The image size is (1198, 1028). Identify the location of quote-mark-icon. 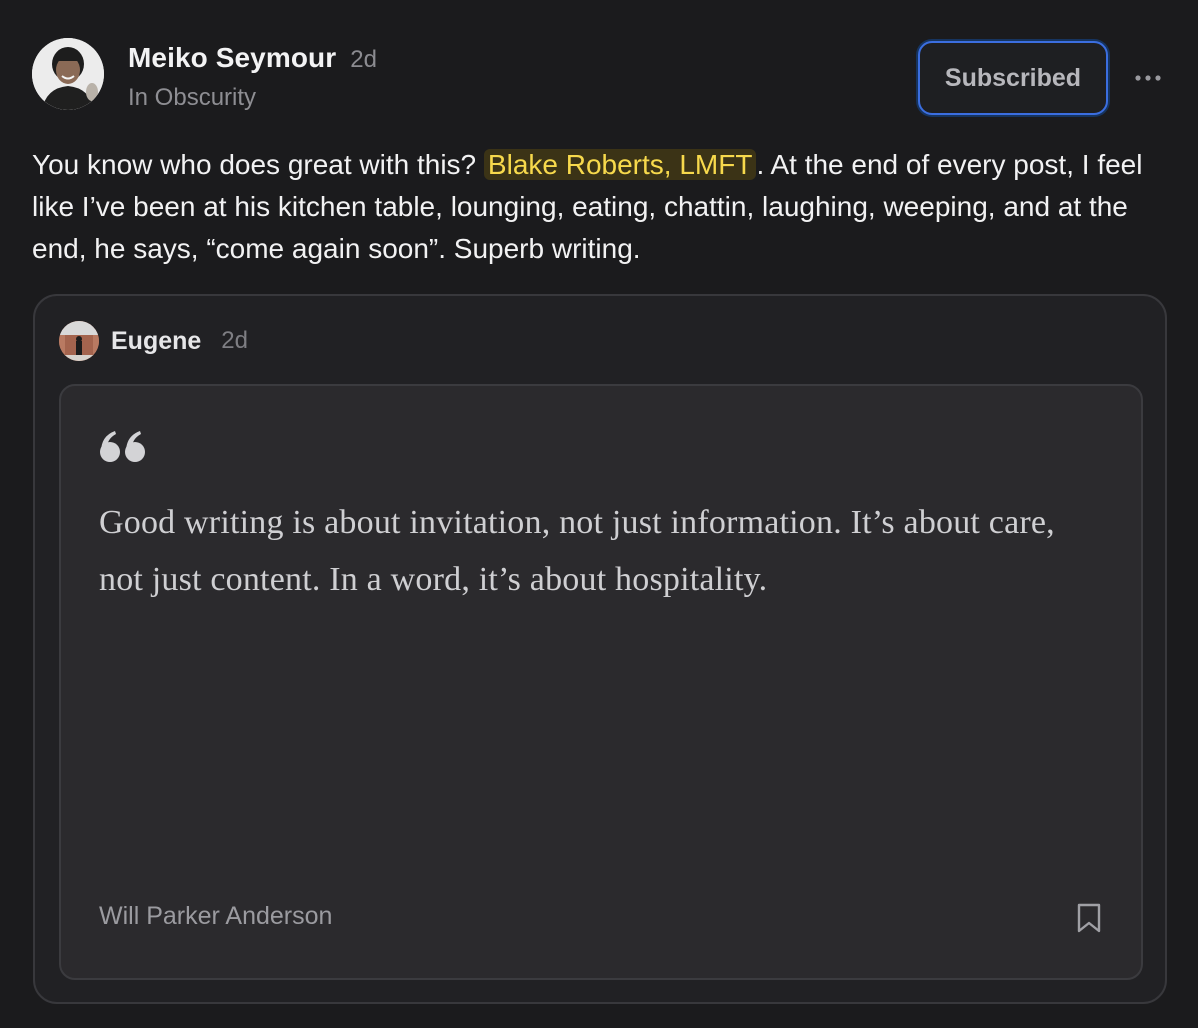
(123, 449).